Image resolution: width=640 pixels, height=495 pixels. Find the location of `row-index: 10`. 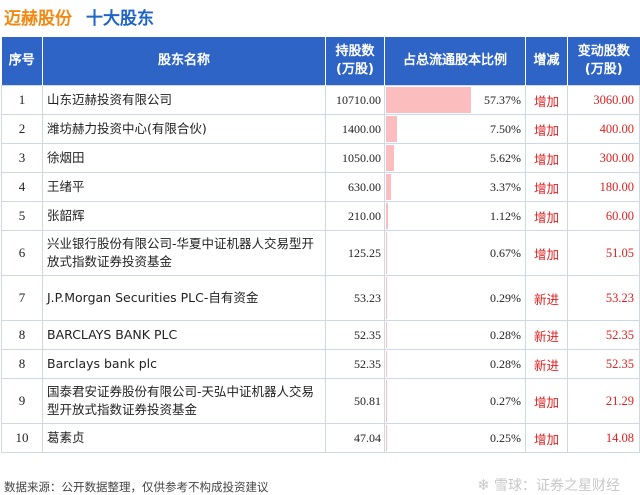

row-index: 10 is located at coordinates (22, 438).